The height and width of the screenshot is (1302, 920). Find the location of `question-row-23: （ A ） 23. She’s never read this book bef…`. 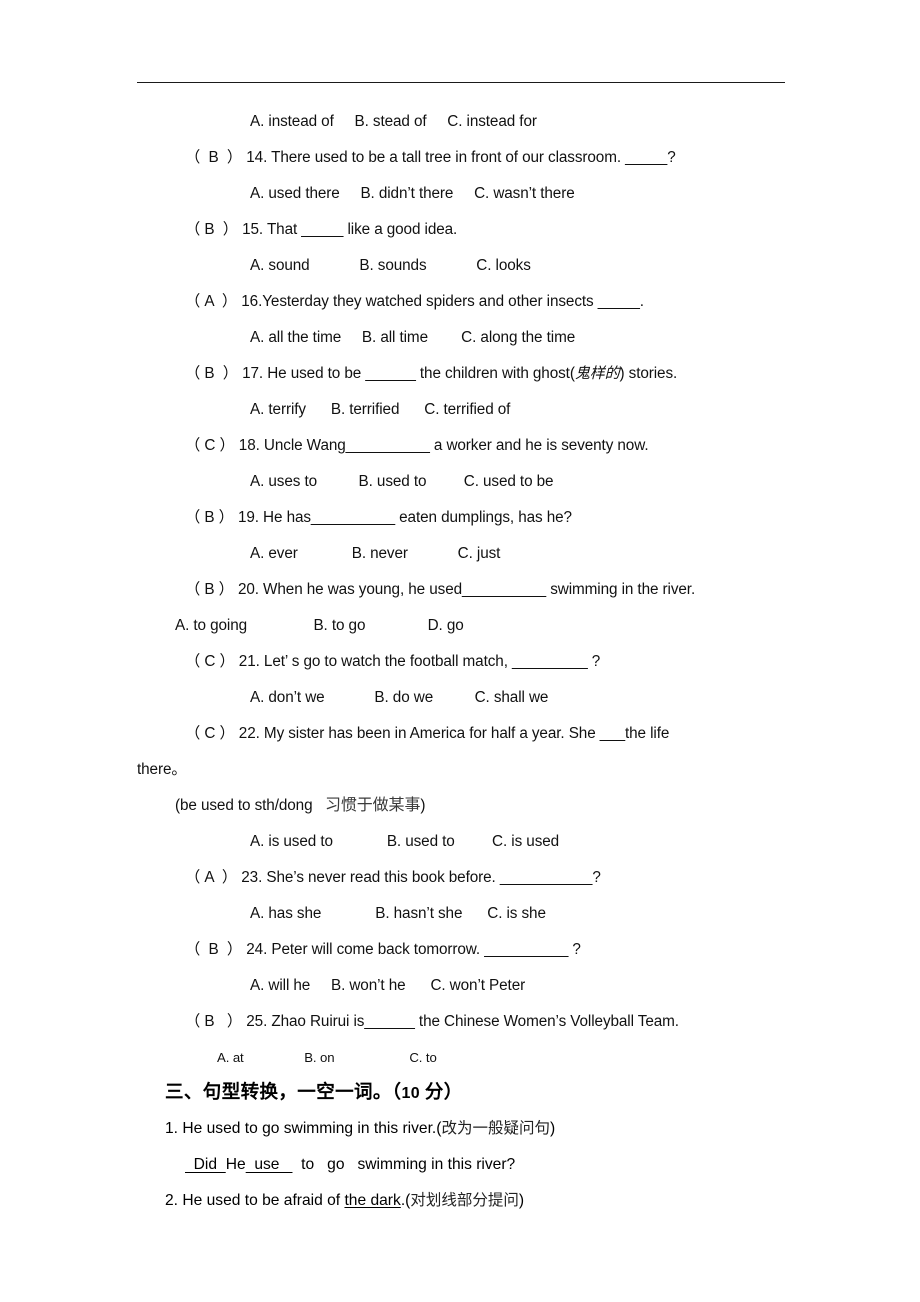

question-row-23: （ A ） 23. She’s never read this book bef… is located at coordinates (467, 878).